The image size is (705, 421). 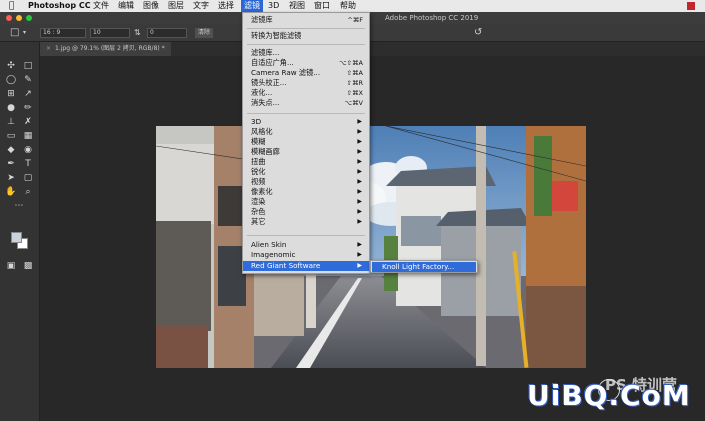 I want to click on quick-mask-icon: ▣, so click(x=11, y=266).